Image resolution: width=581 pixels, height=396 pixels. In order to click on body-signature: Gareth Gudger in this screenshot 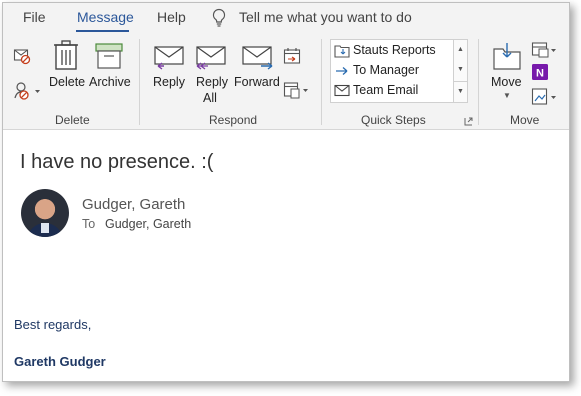, I will do `click(60, 361)`.